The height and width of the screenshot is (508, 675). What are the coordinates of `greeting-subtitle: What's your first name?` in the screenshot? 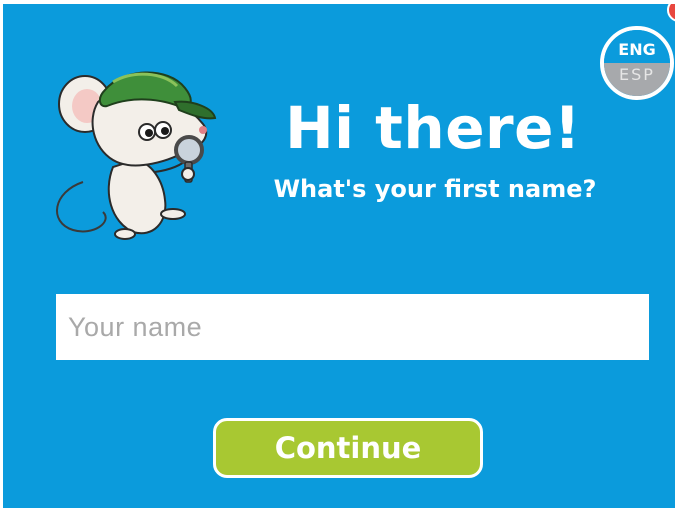 It's located at (435, 189).